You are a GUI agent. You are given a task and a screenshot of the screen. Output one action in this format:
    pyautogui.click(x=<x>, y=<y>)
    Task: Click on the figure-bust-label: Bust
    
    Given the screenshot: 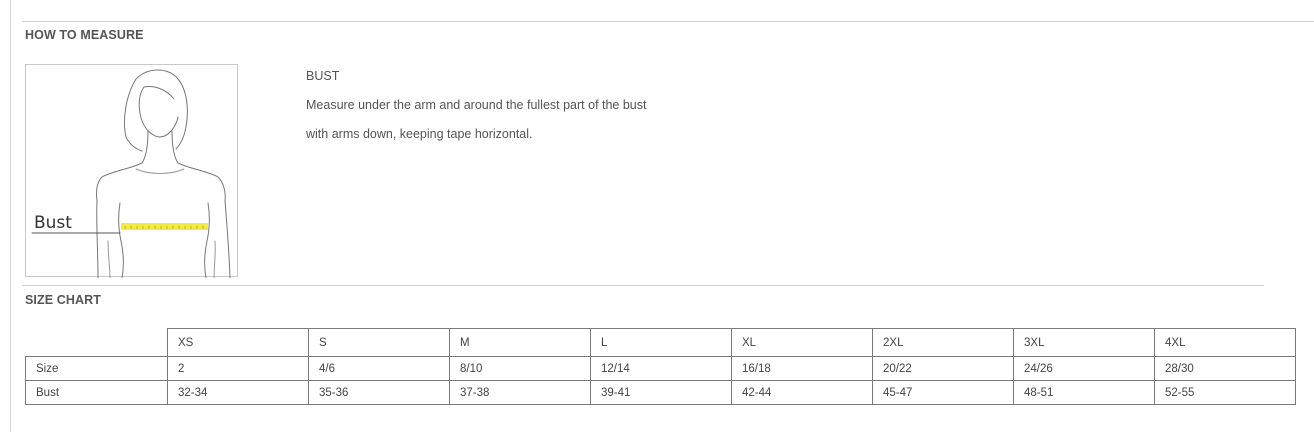 What is the action you would take?
    pyautogui.click(x=53, y=223)
    